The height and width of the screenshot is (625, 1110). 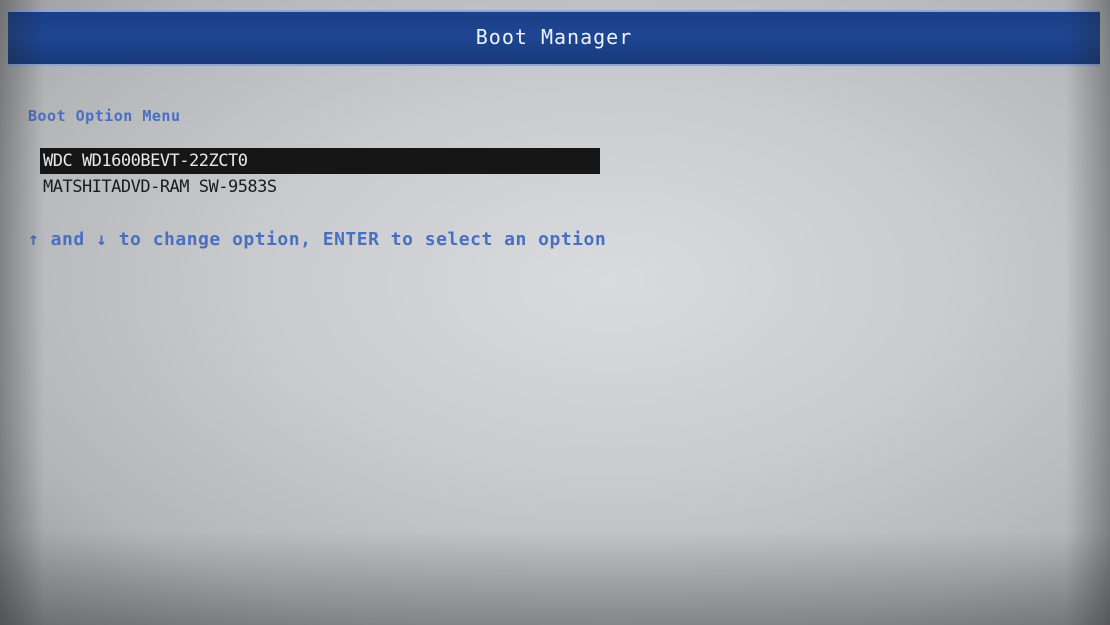 What do you see at coordinates (320, 187) in the screenshot?
I see `boot-option-dvd: MATSHITADVD-RAM SW-9583S` at bounding box center [320, 187].